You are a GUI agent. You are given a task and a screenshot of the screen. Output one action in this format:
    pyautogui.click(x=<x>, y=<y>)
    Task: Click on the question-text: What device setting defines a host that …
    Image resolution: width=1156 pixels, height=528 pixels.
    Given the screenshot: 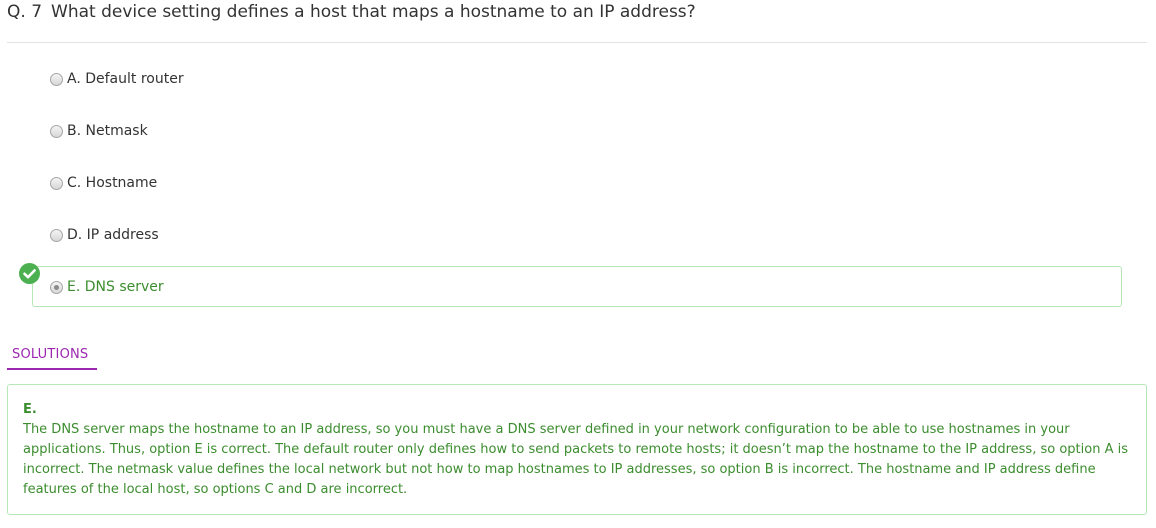 What is the action you would take?
    pyautogui.click(x=373, y=12)
    